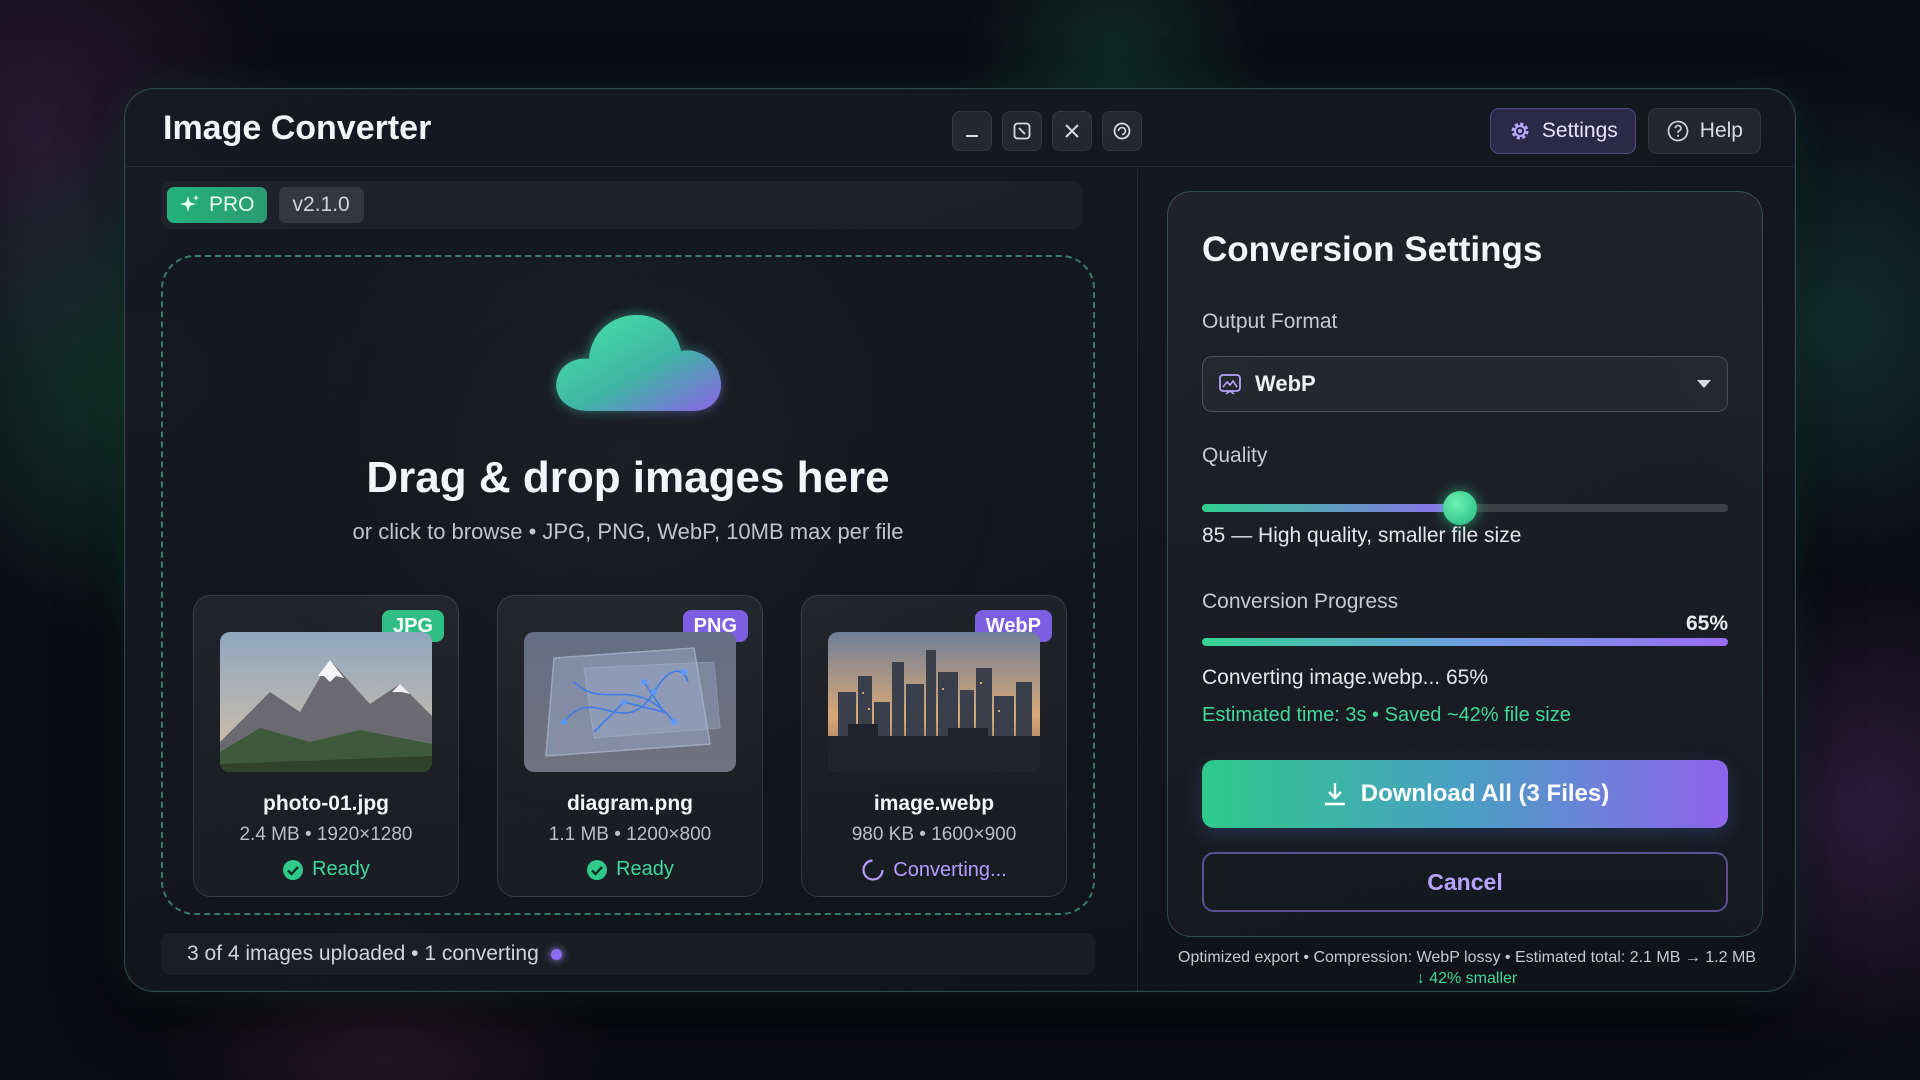 This screenshot has width=1920, height=1080. What do you see at coordinates (1345, 677) in the screenshot?
I see `converting-status-text: Converting image.webp... 65%` at bounding box center [1345, 677].